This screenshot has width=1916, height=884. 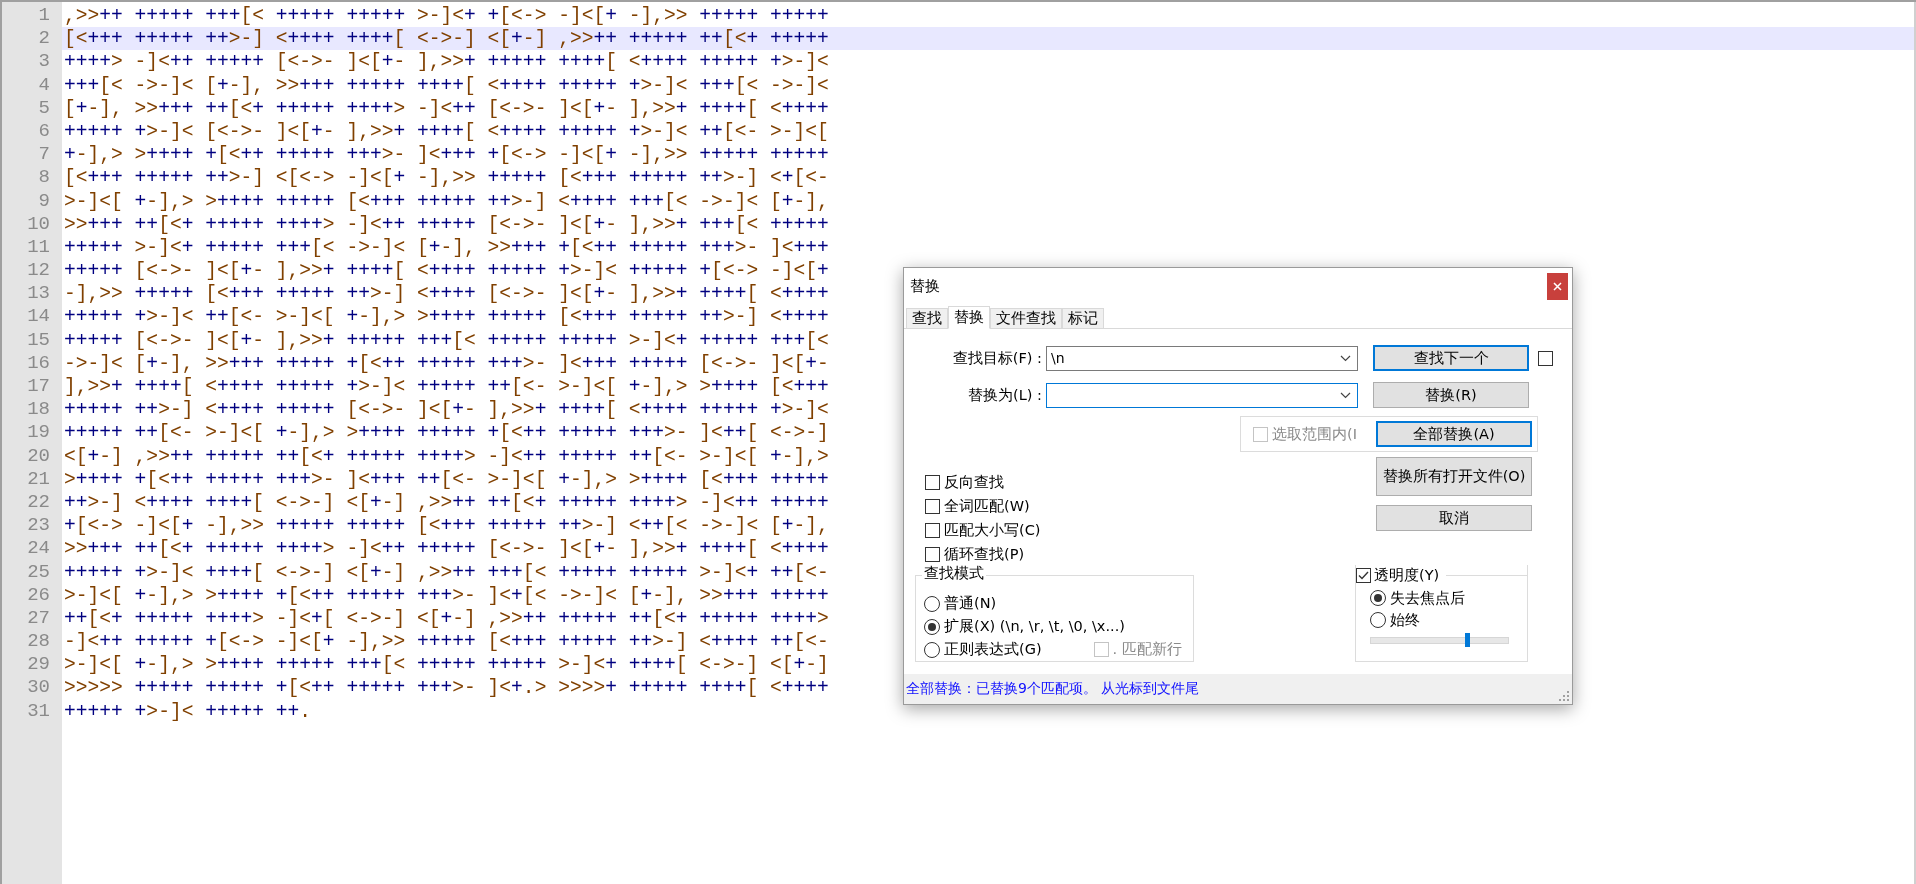 I want to click on checkbox-label: . 匹配新行, so click(x=1147, y=649).